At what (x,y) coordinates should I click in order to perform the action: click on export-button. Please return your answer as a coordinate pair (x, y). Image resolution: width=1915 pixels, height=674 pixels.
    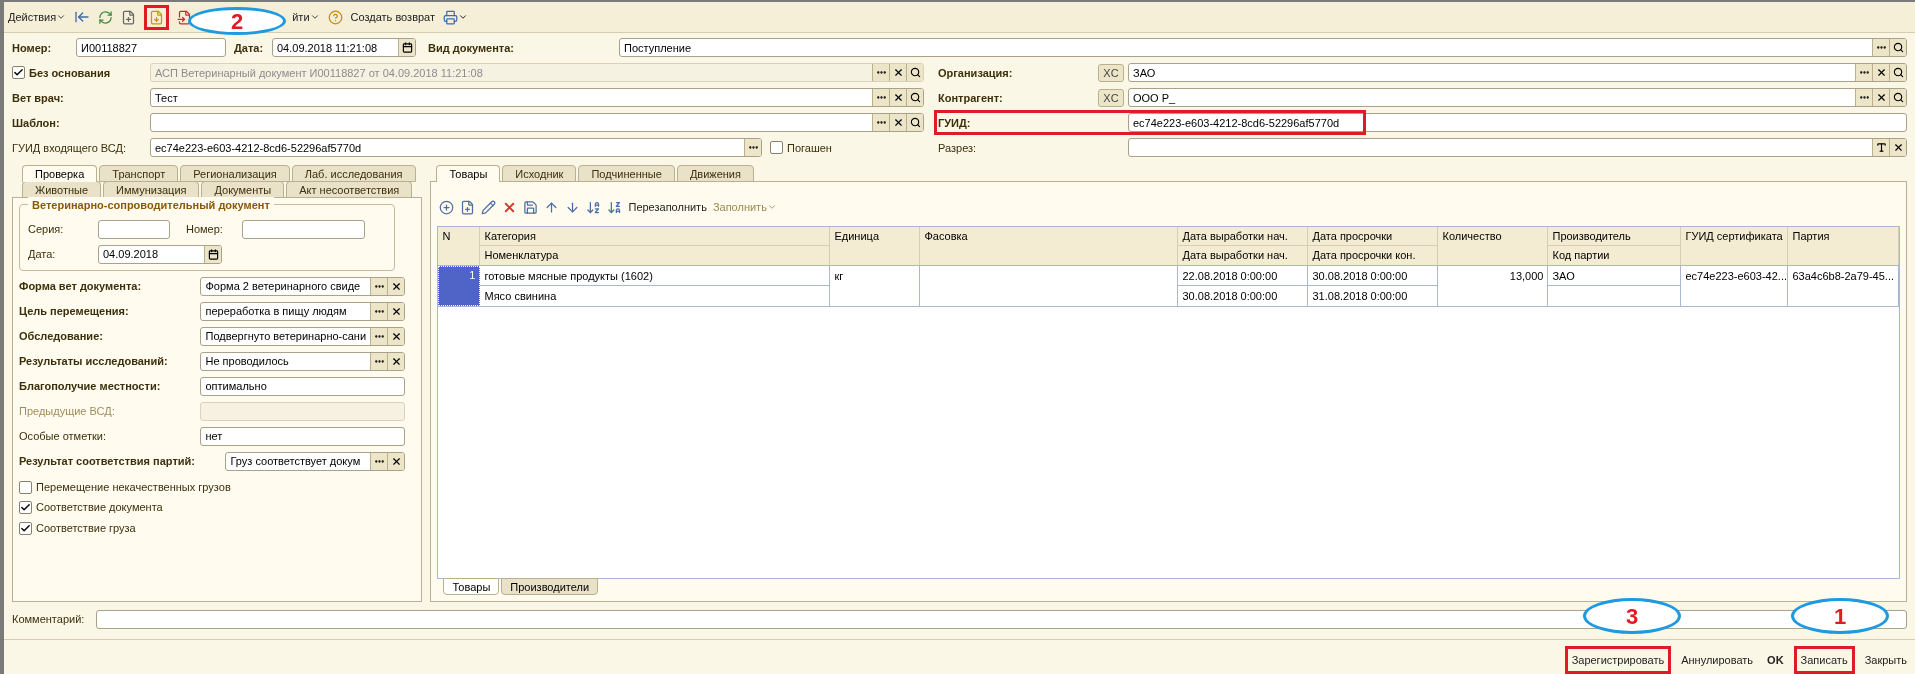
    Looking at the image, I should click on (157, 17).